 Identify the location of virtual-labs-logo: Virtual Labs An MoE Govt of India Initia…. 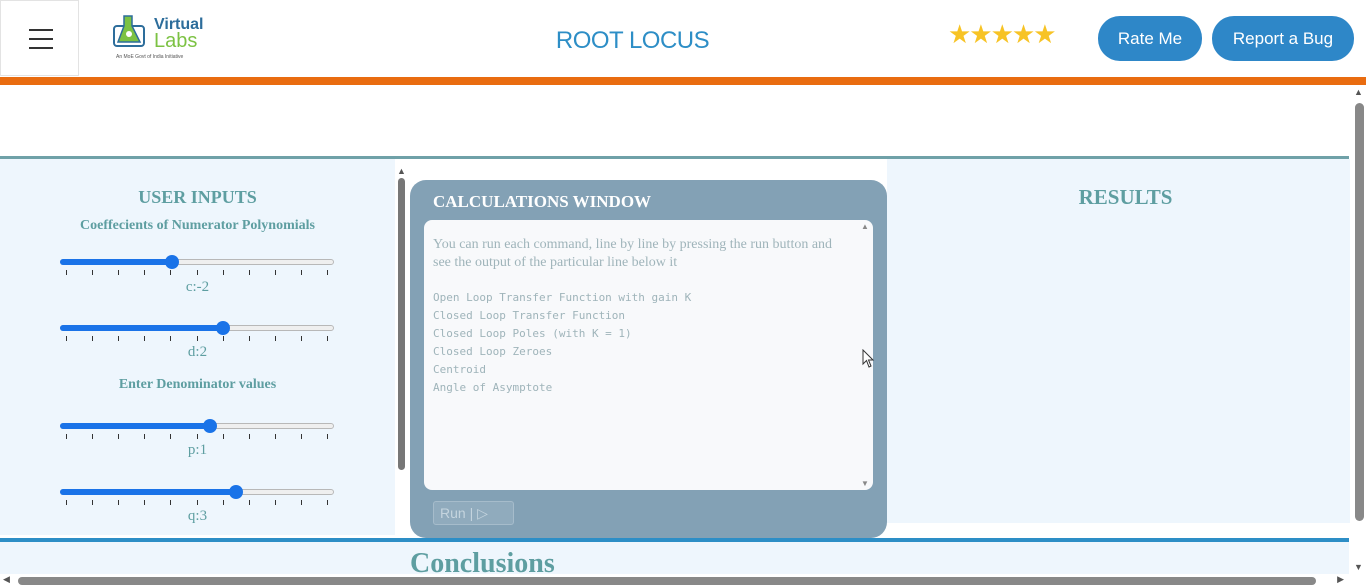
(157, 38).